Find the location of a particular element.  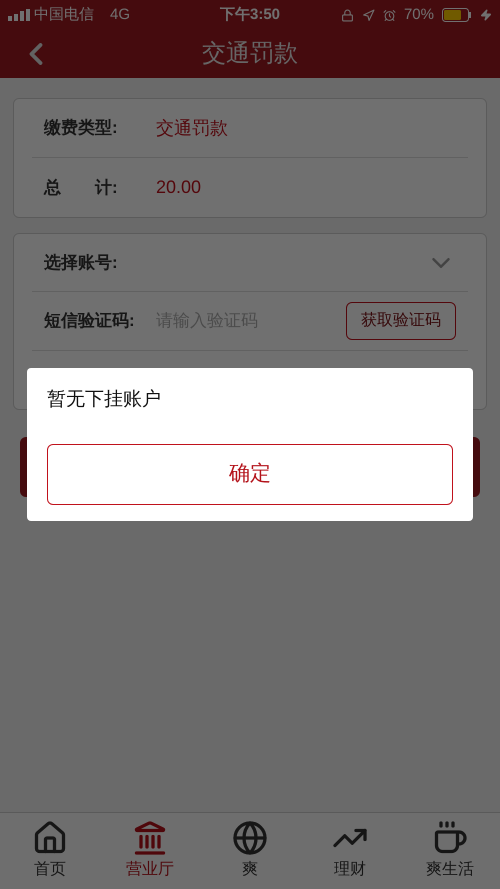

network-text: 4G is located at coordinates (120, 14).